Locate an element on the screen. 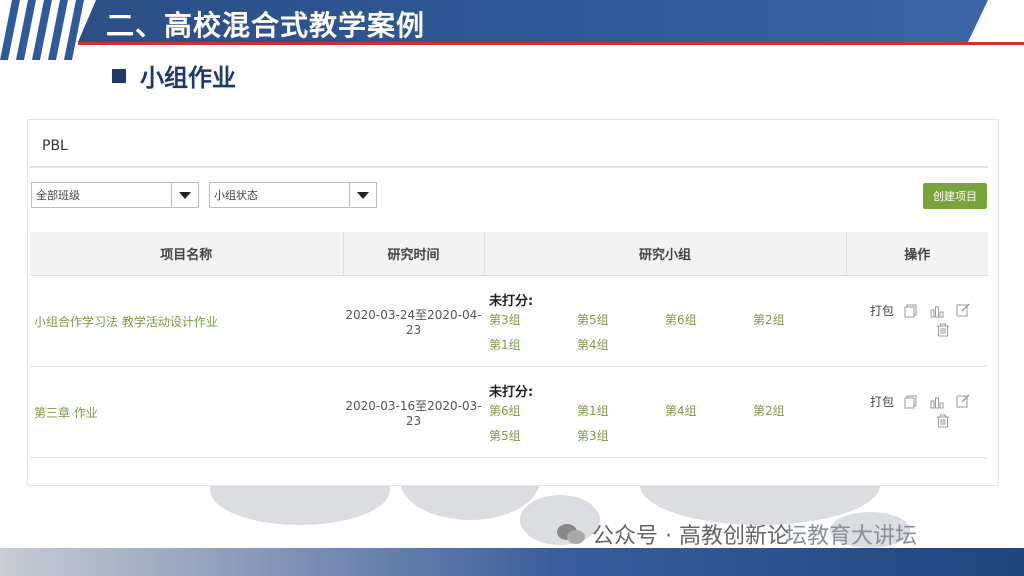 The image size is (1024, 576). table-header-row: 项目名称 研究时间 研究小组 操作 is located at coordinates (509, 254).